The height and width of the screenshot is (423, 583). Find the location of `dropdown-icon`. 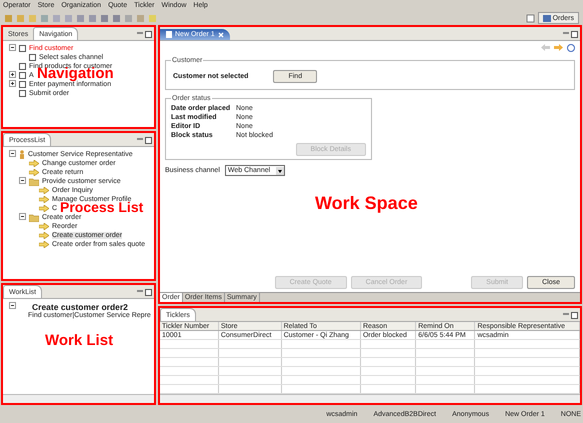

dropdown-icon is located at coordinates (280, 170).